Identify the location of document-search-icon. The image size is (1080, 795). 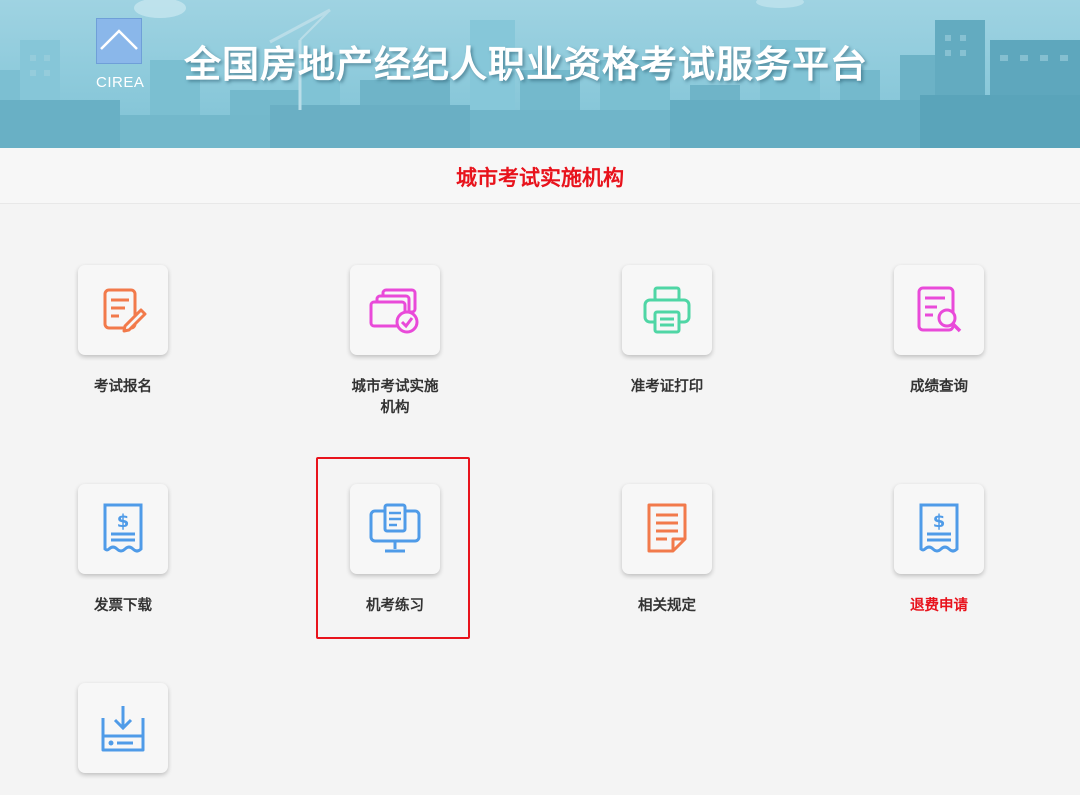
(939, 309).